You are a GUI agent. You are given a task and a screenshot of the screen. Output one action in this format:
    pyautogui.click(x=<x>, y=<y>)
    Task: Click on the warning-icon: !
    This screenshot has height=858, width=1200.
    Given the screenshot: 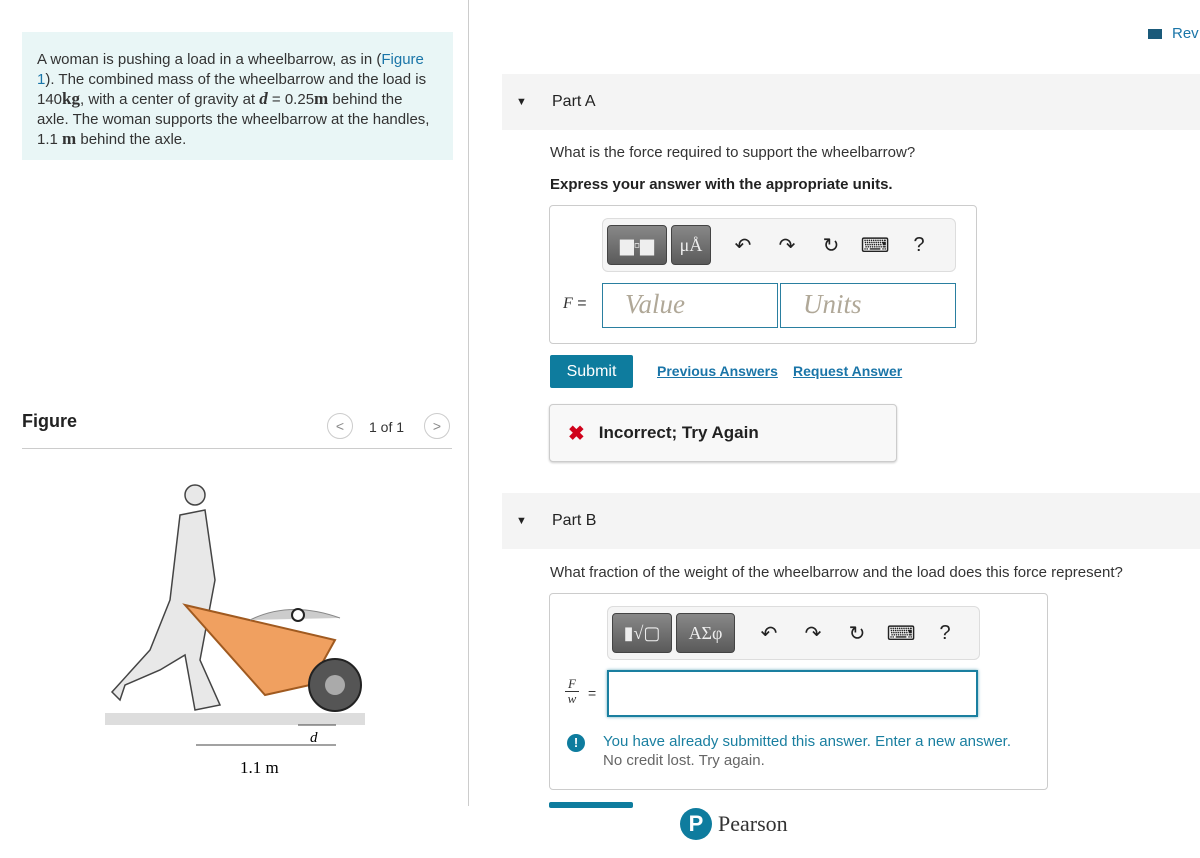 What is the action you would take?
    pyautogui.click(x=576, y=743)
    